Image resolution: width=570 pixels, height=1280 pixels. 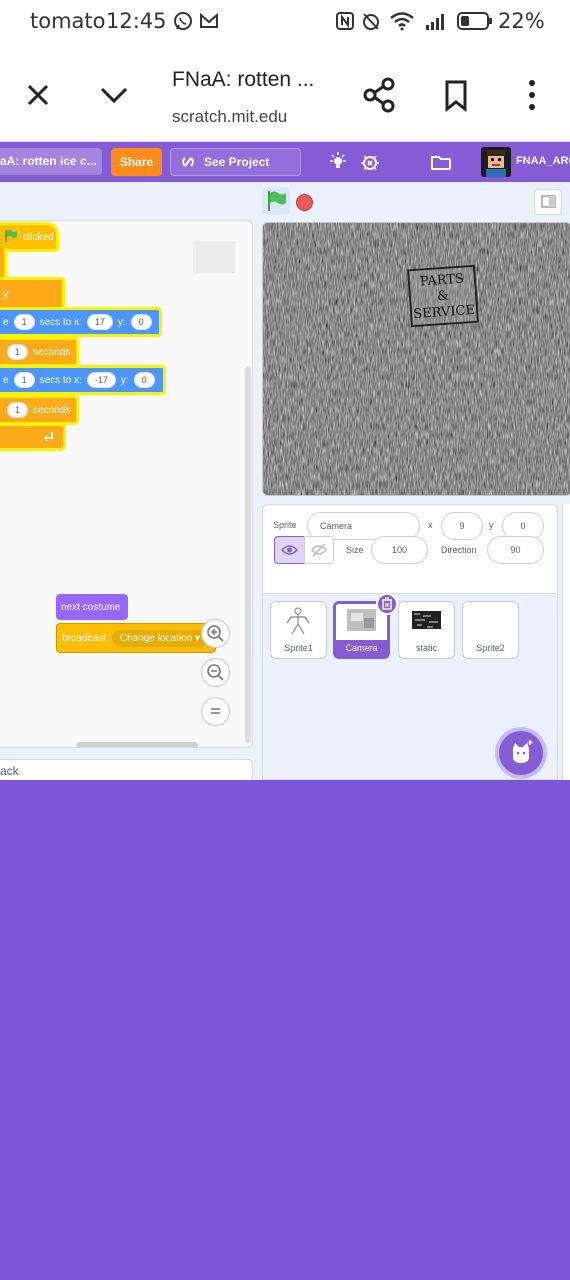 What do you see at coordinates (60, 322) in the screenshot?
I see `glide-1-label: secs to x:` at bounding box center [60, 322].